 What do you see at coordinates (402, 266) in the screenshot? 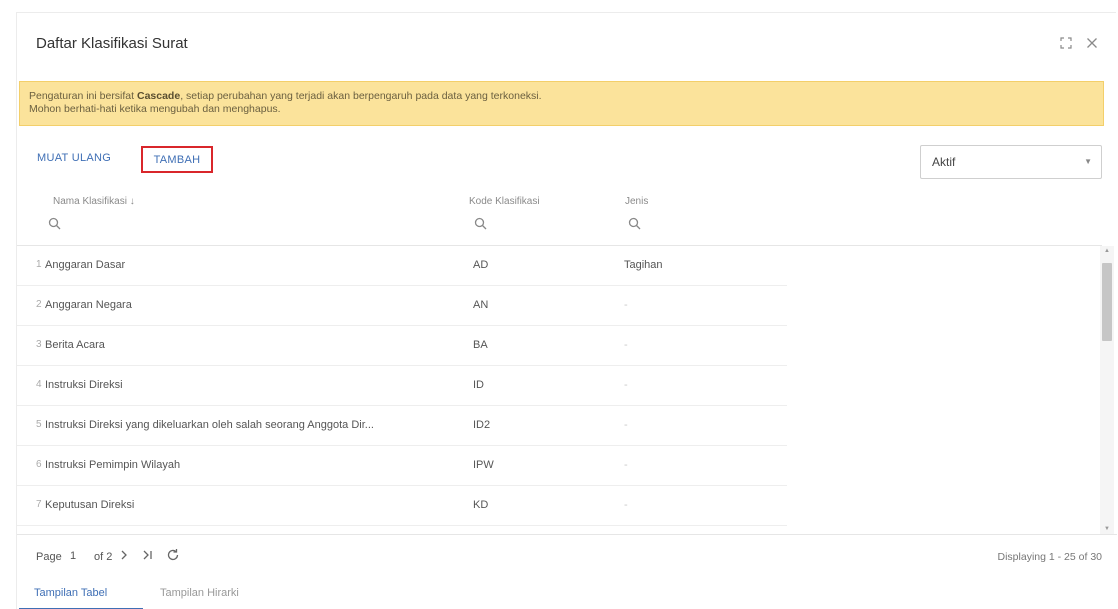
I see `table-row: 1 Anggaran Dasar AD Tagihan` at bounding box center [402, 266].